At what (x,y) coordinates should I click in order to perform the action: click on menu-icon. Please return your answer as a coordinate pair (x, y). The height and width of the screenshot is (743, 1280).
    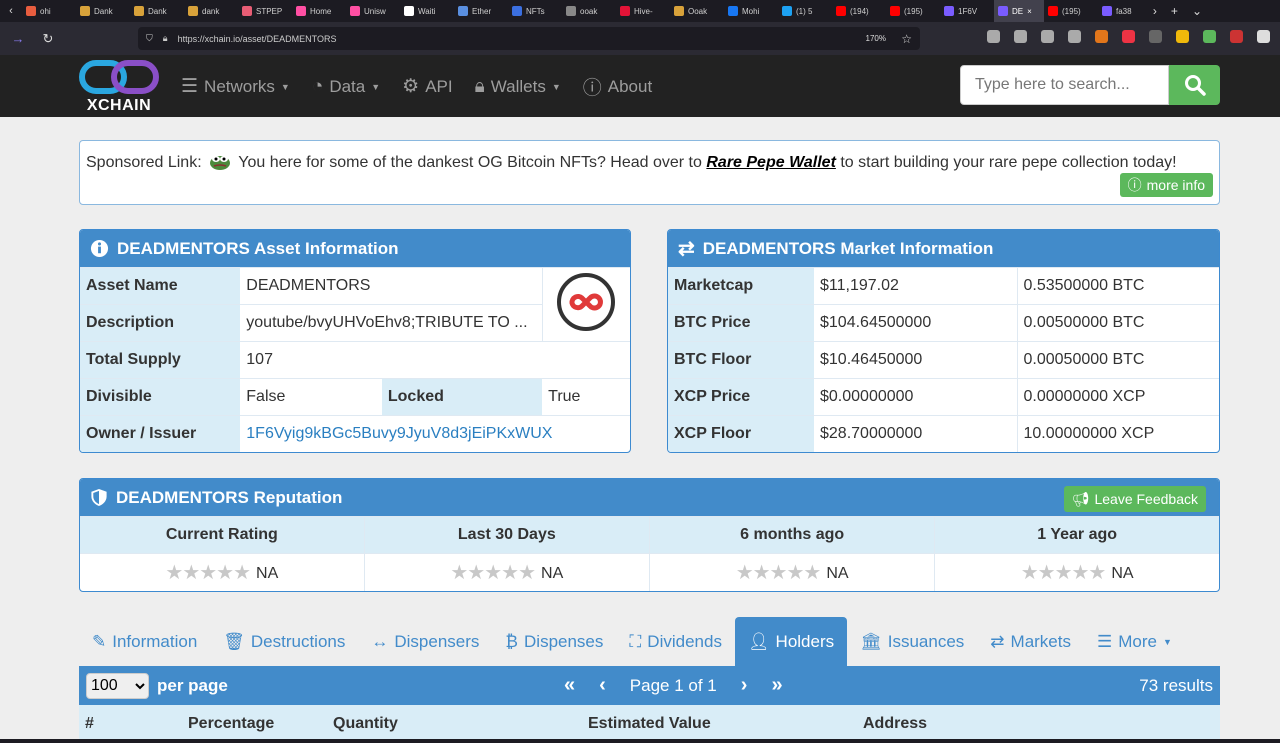
    Looking at the image, I should click on (1263, 36).